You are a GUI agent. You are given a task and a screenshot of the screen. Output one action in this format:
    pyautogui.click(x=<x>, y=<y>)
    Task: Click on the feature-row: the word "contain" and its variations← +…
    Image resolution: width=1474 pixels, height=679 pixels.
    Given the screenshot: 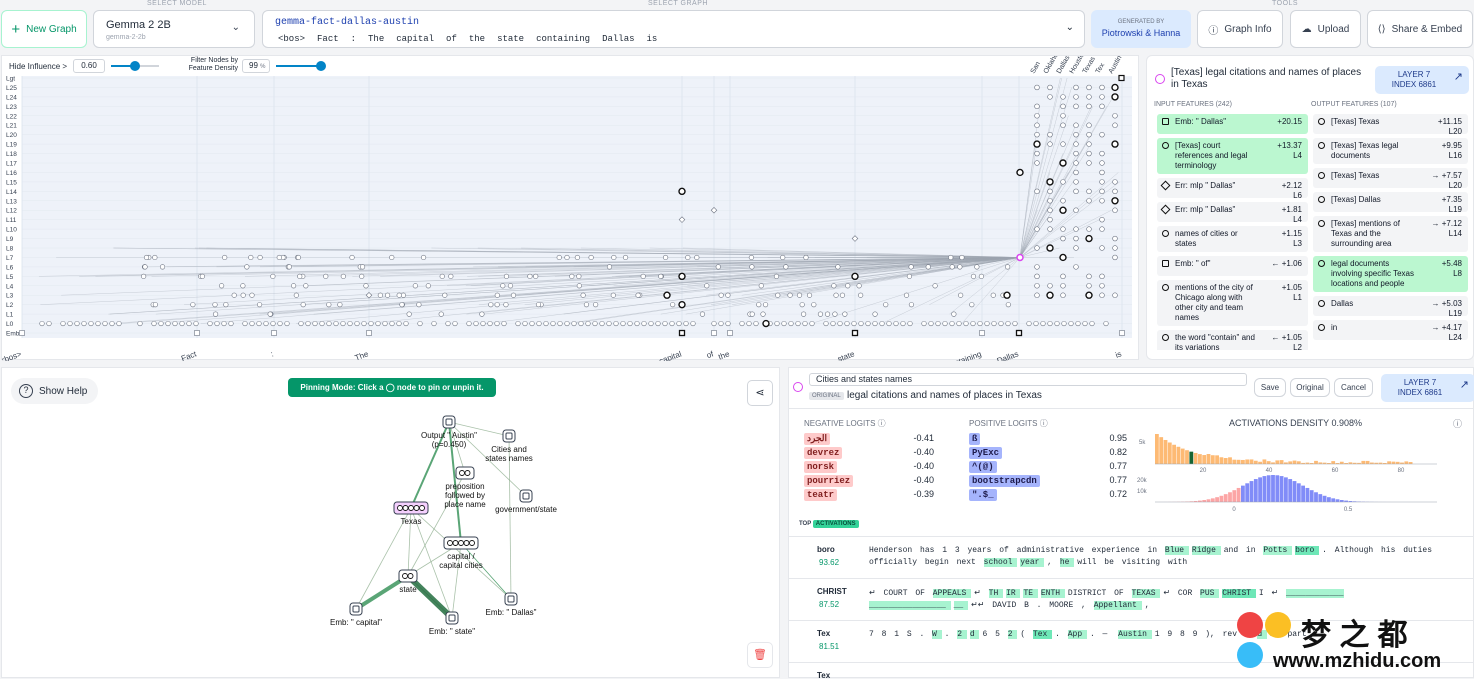 What is the action you would take?
    pyautogui.click(x=1232, y=340)
    